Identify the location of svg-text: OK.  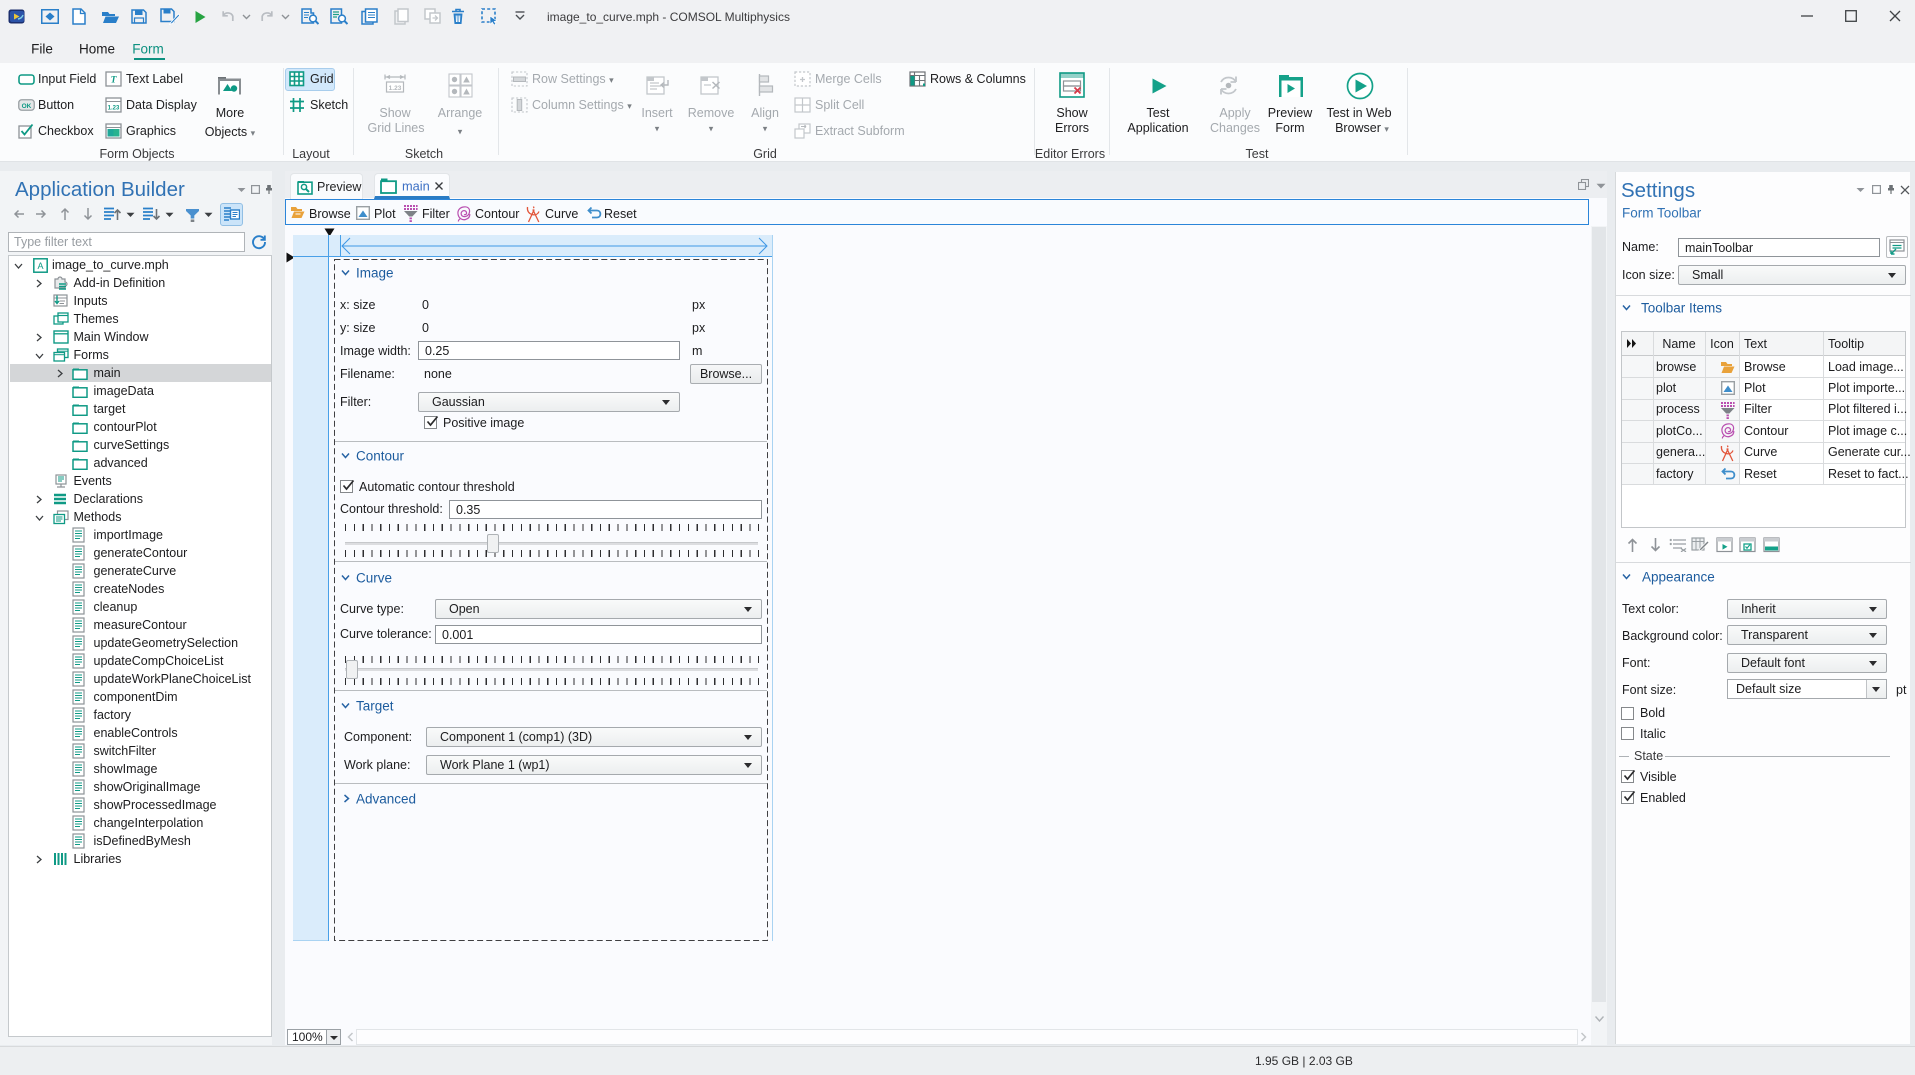
(27, 106).